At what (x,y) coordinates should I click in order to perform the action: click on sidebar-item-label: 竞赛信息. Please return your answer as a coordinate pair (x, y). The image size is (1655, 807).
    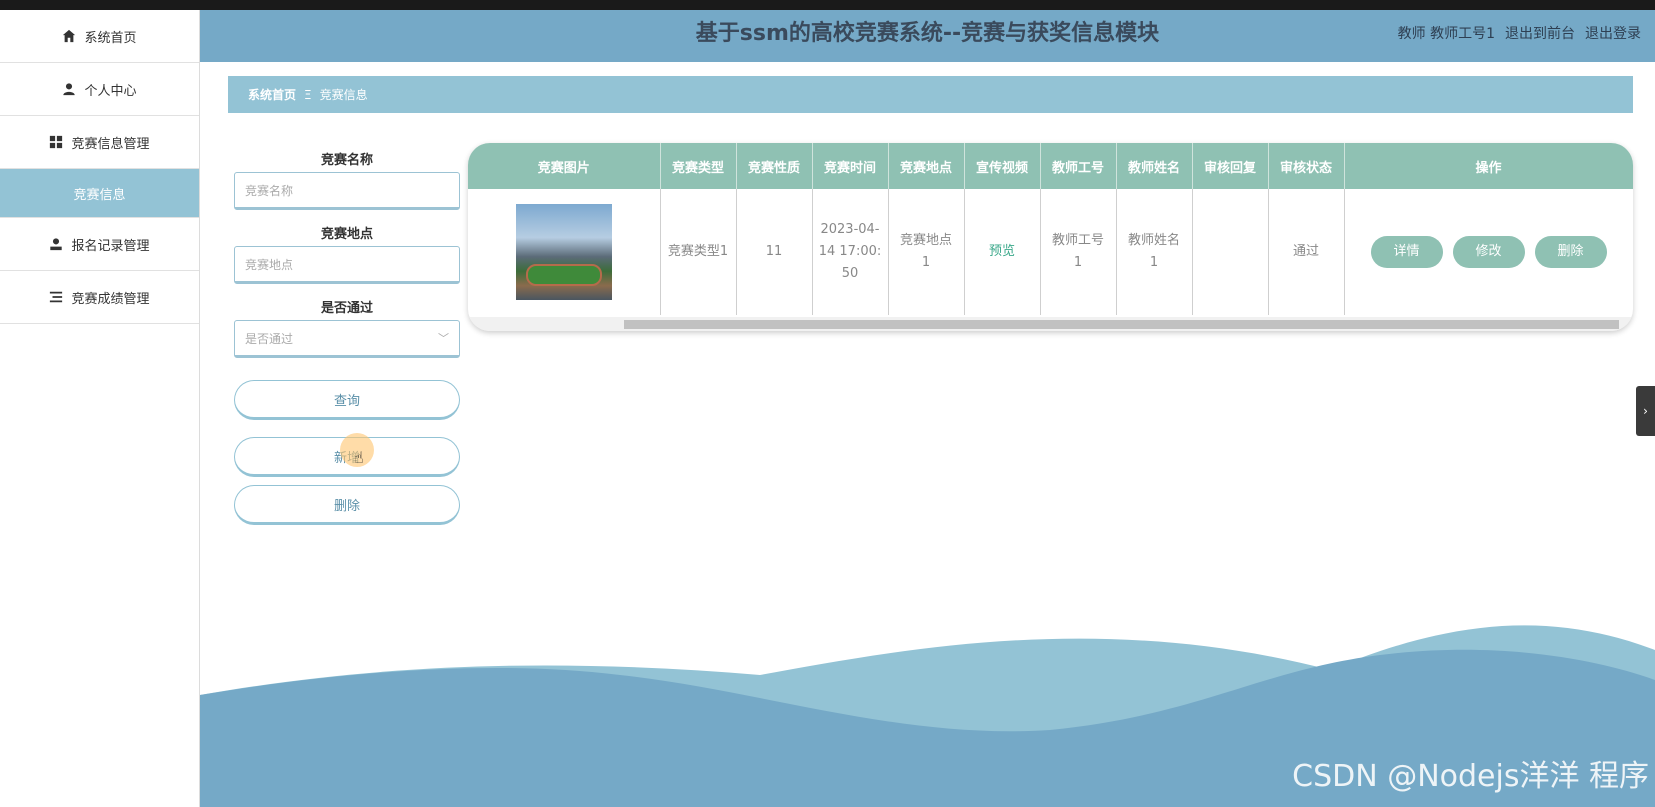
    Looking at the image, I should click on (99, 195).